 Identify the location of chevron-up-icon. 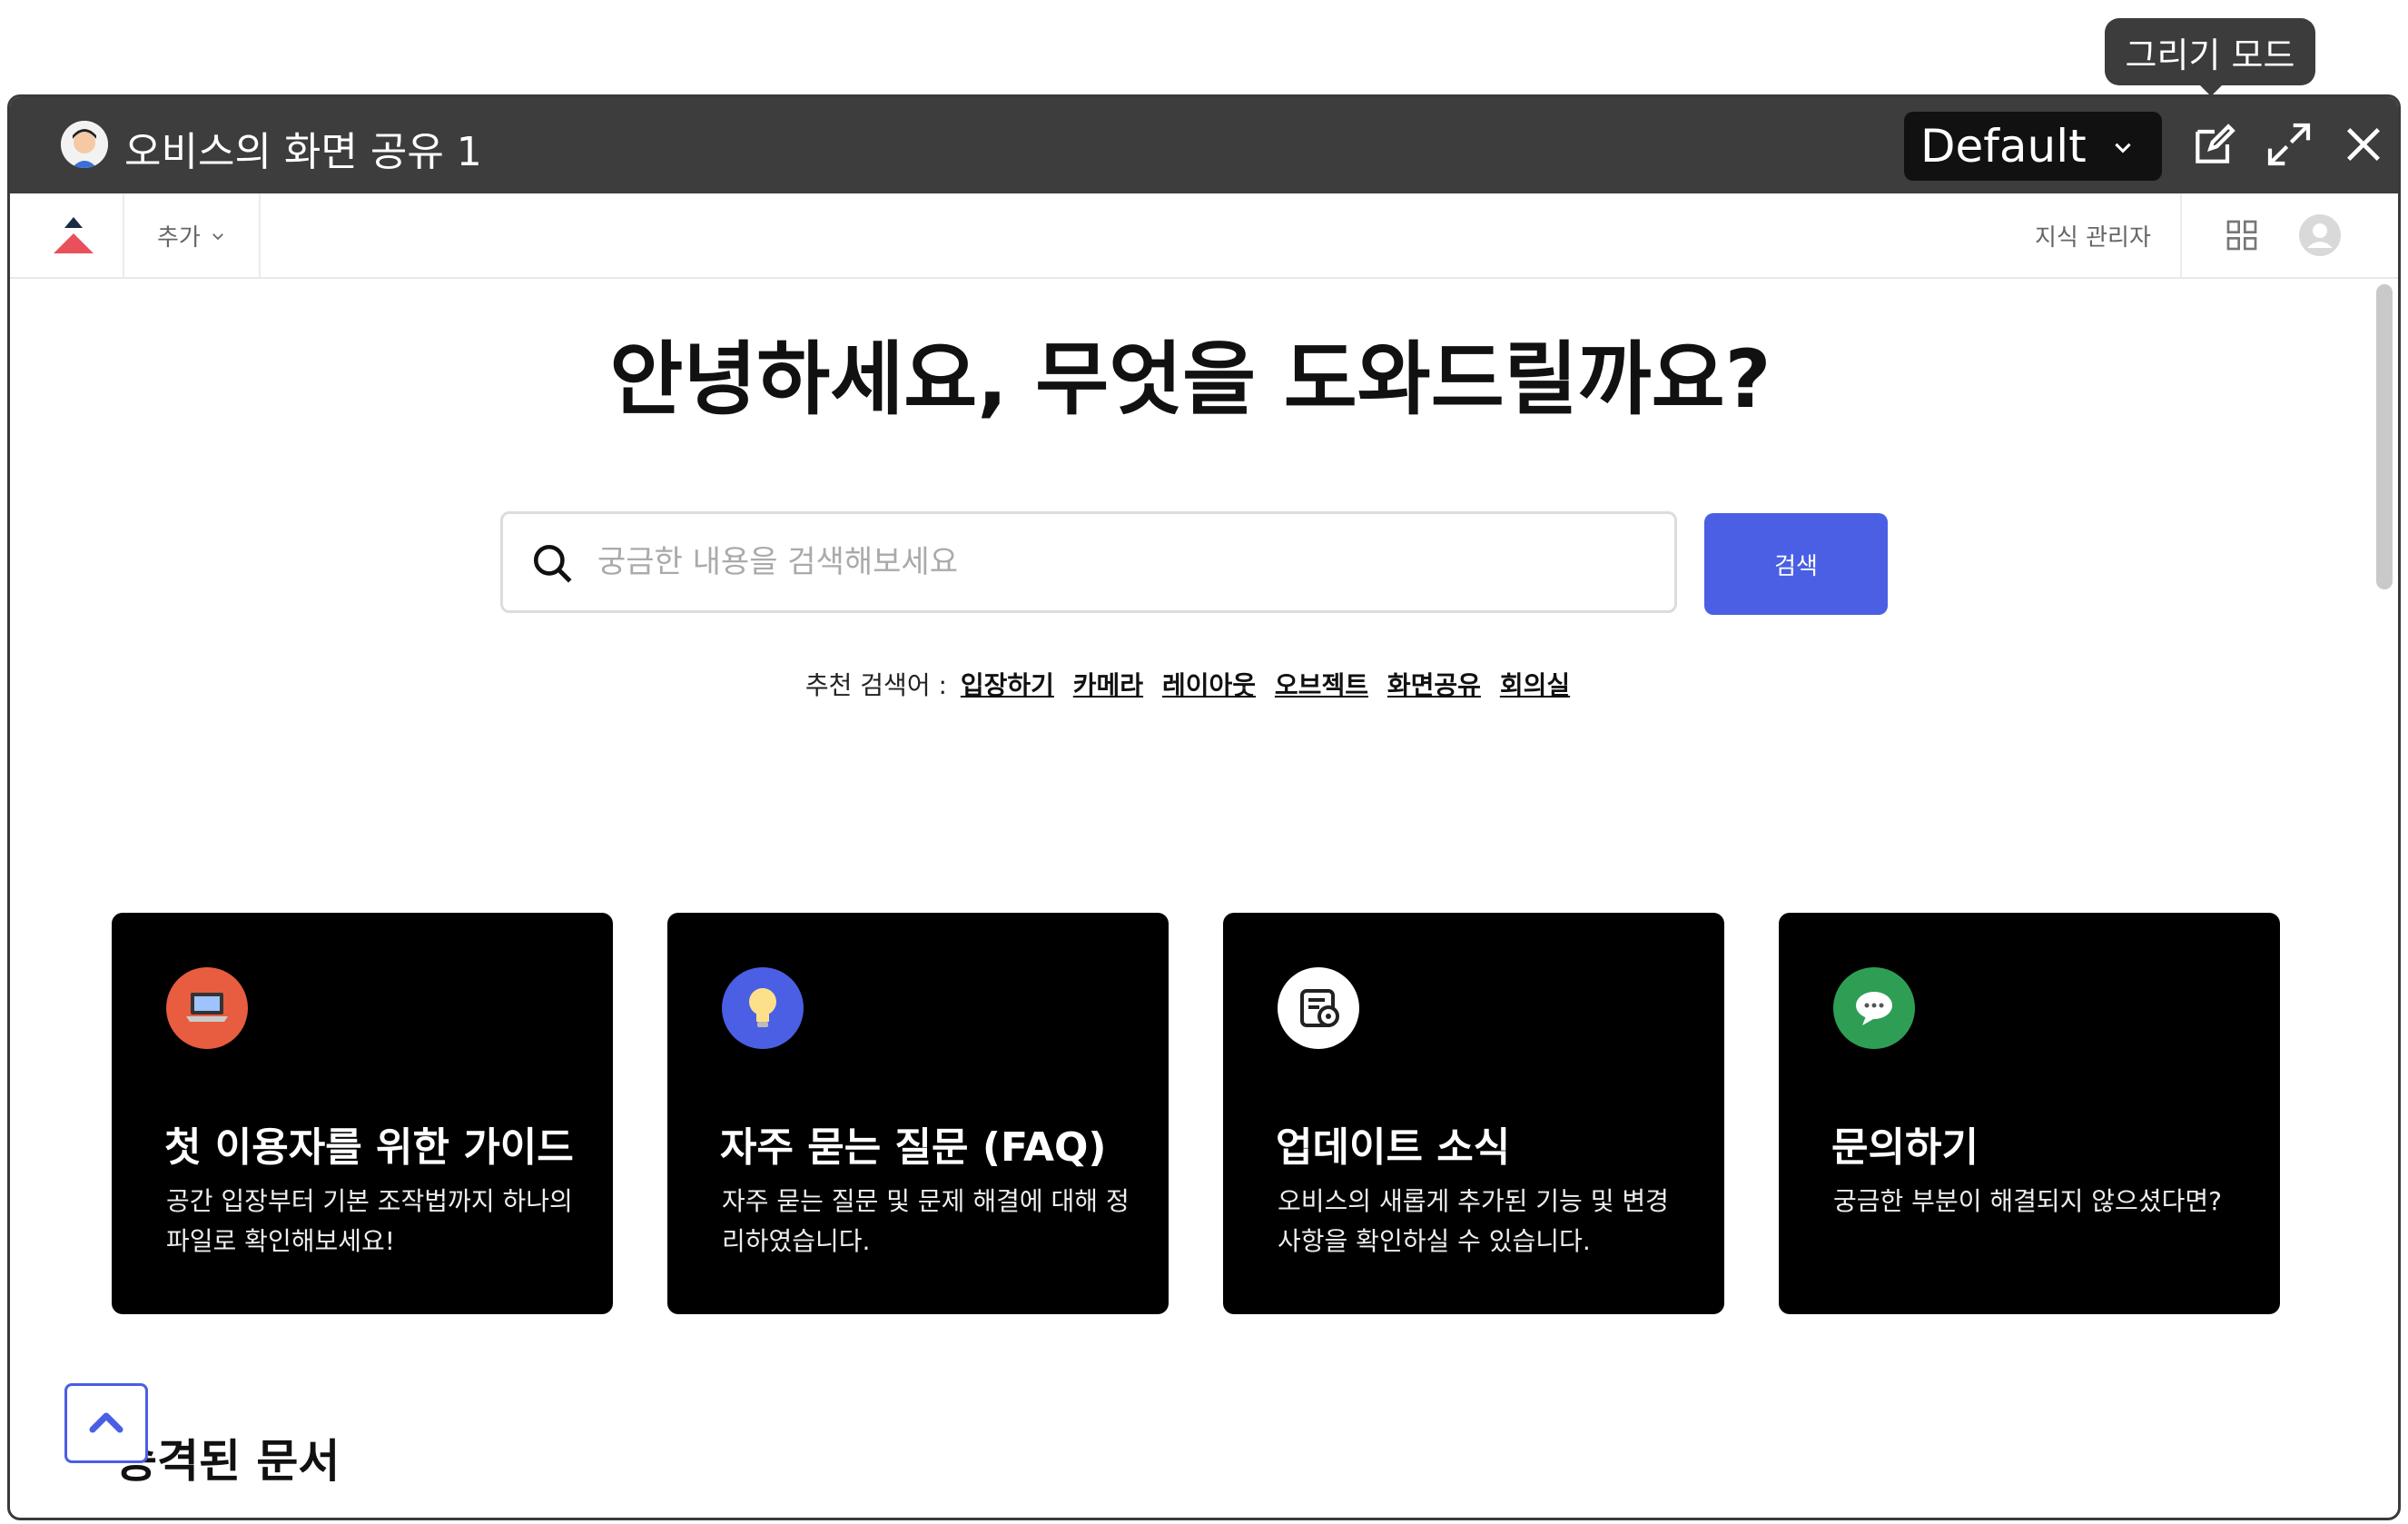
(106, 1422).